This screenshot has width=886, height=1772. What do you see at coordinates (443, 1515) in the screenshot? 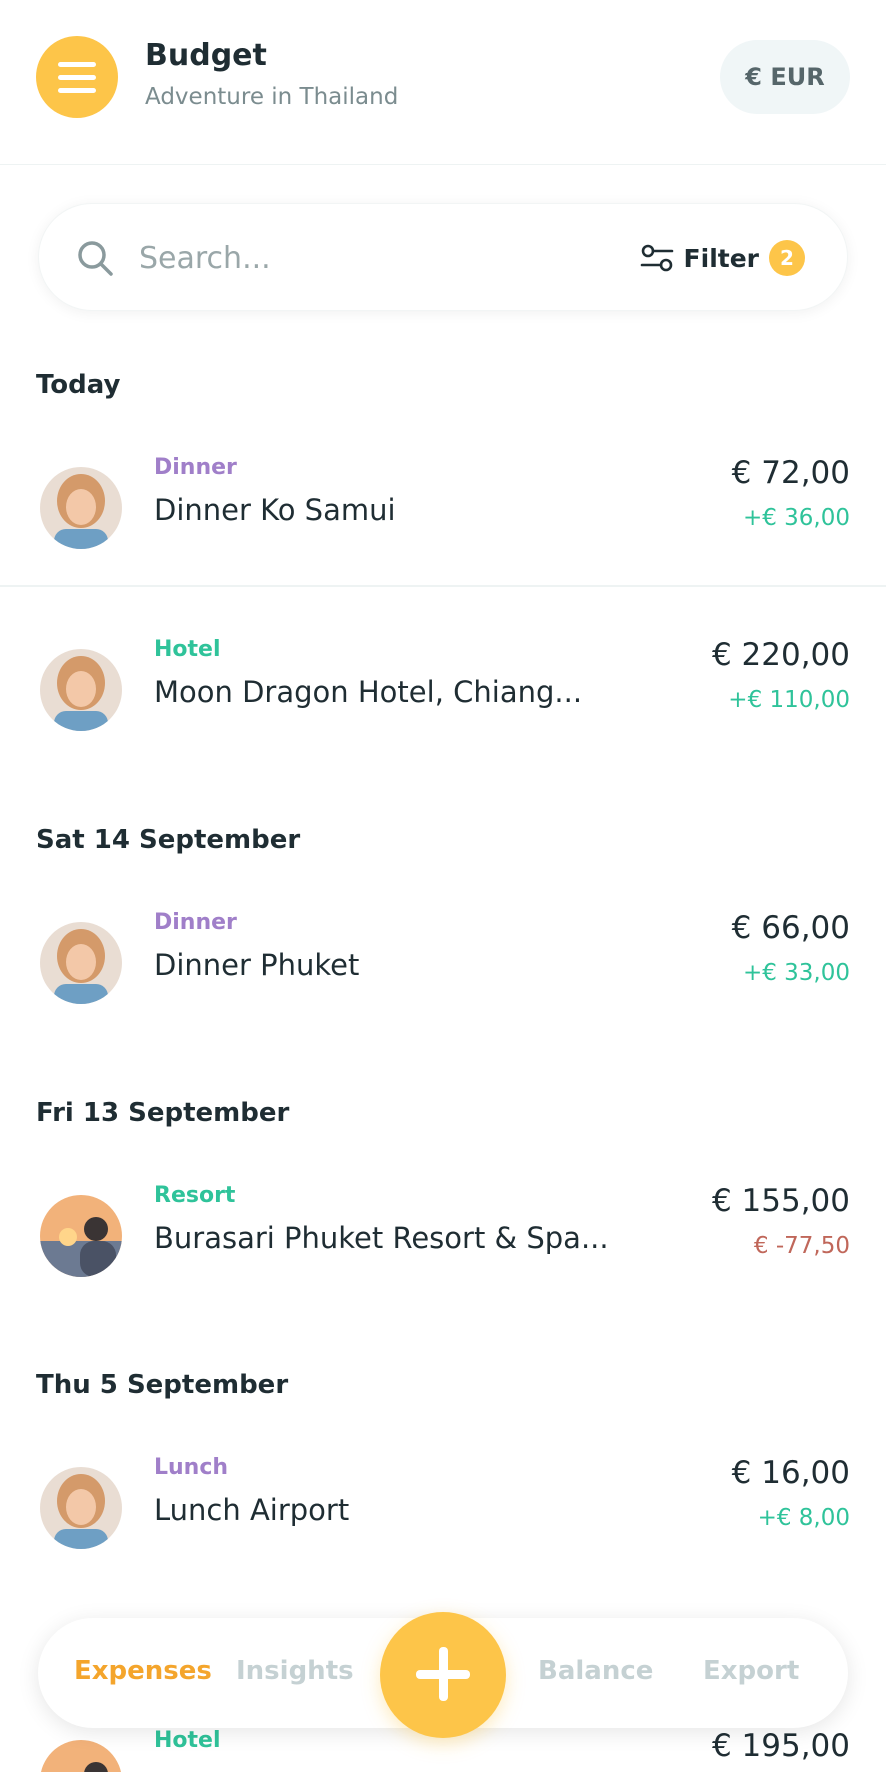
I see `expense-item: Lunch Lunch Airport € 16,00 +€ 8,00` at bounding box center [443, 1515].